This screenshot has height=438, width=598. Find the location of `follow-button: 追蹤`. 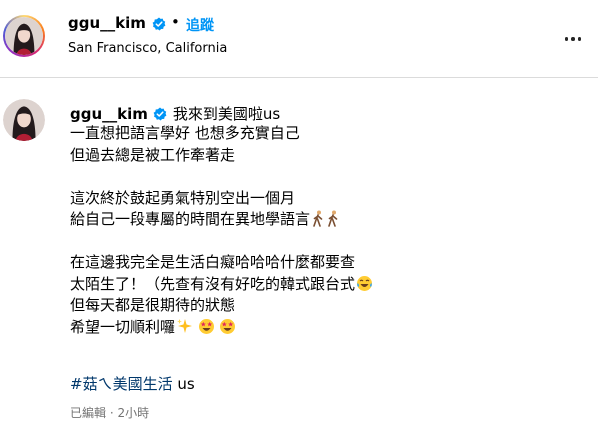

follow-button: 追蹤 is located at coordinates (200, 25).